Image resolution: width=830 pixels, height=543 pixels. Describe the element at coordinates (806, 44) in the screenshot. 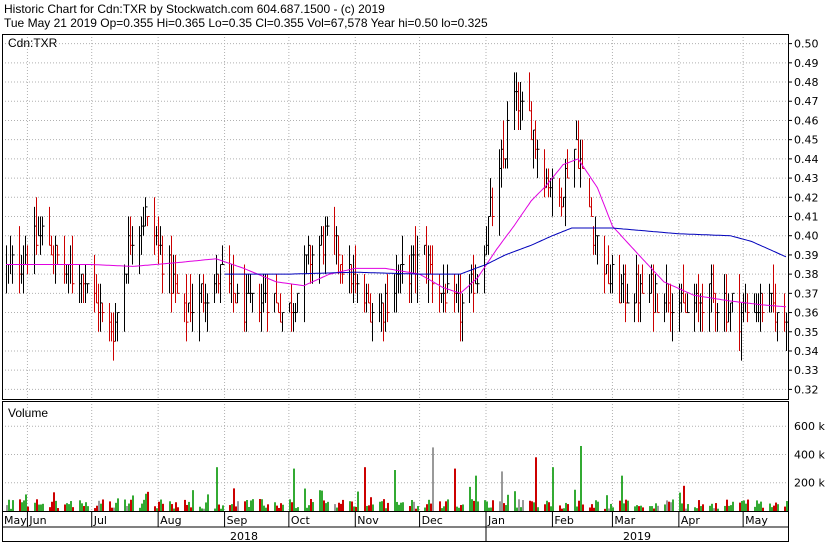

I see `price-tick-label: 0.50` at that location.